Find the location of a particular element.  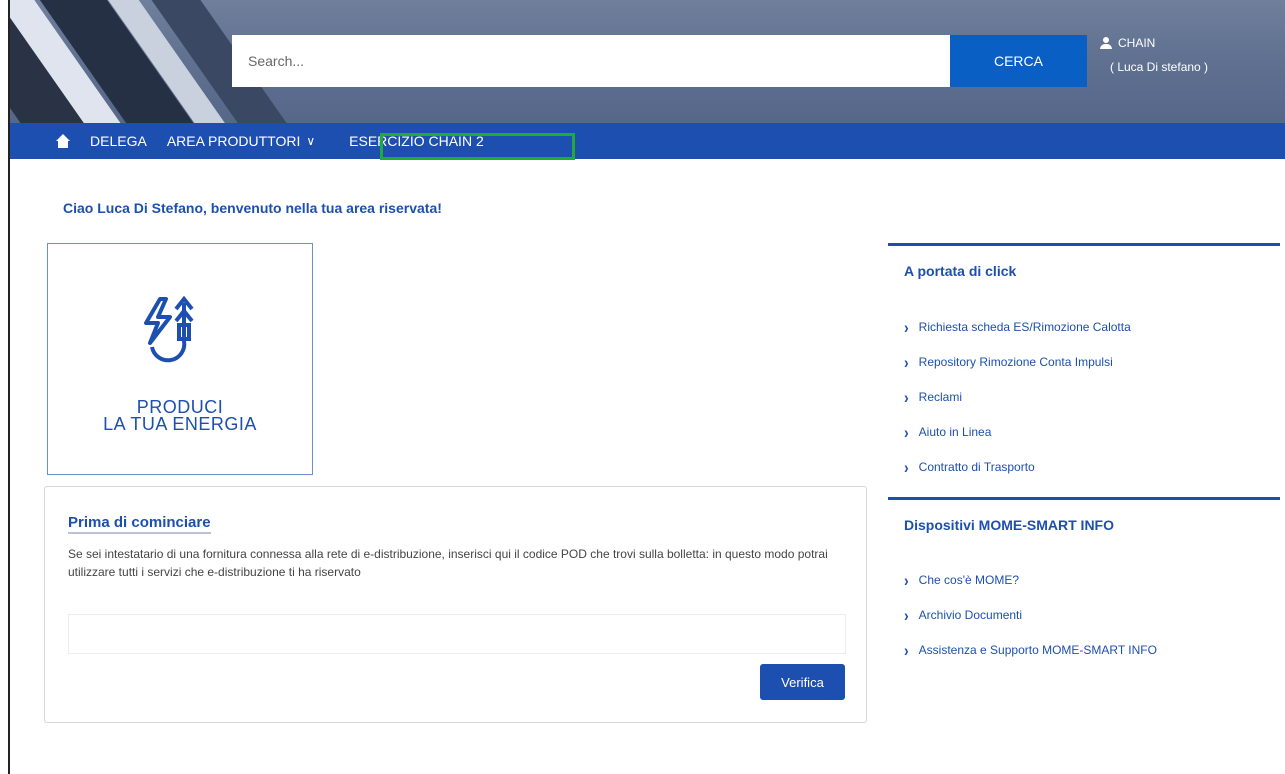

link-label: Repository Rimozione Conta Impulsi is located at coordinates (1015, 362).